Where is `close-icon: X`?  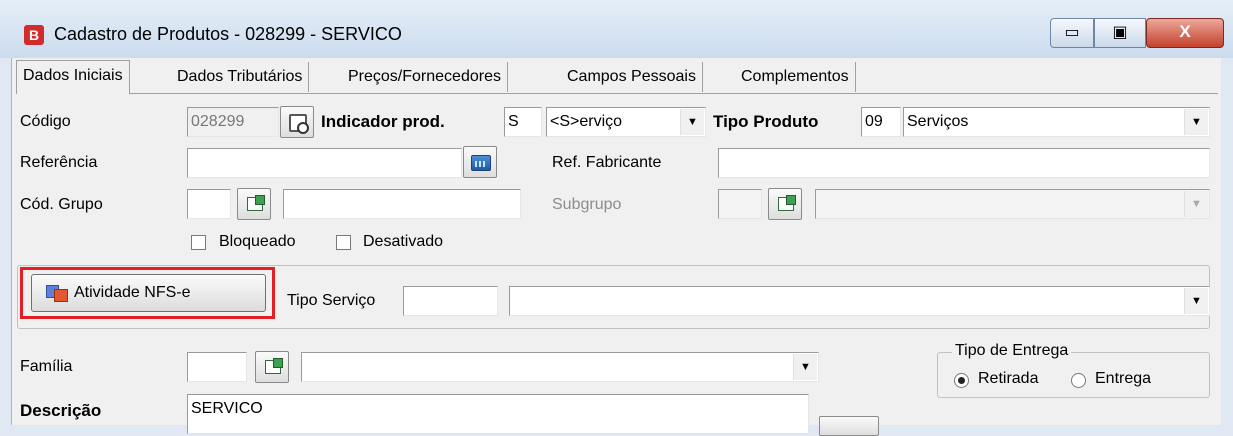
close-icon: X is located at coordinates (1185, 31).